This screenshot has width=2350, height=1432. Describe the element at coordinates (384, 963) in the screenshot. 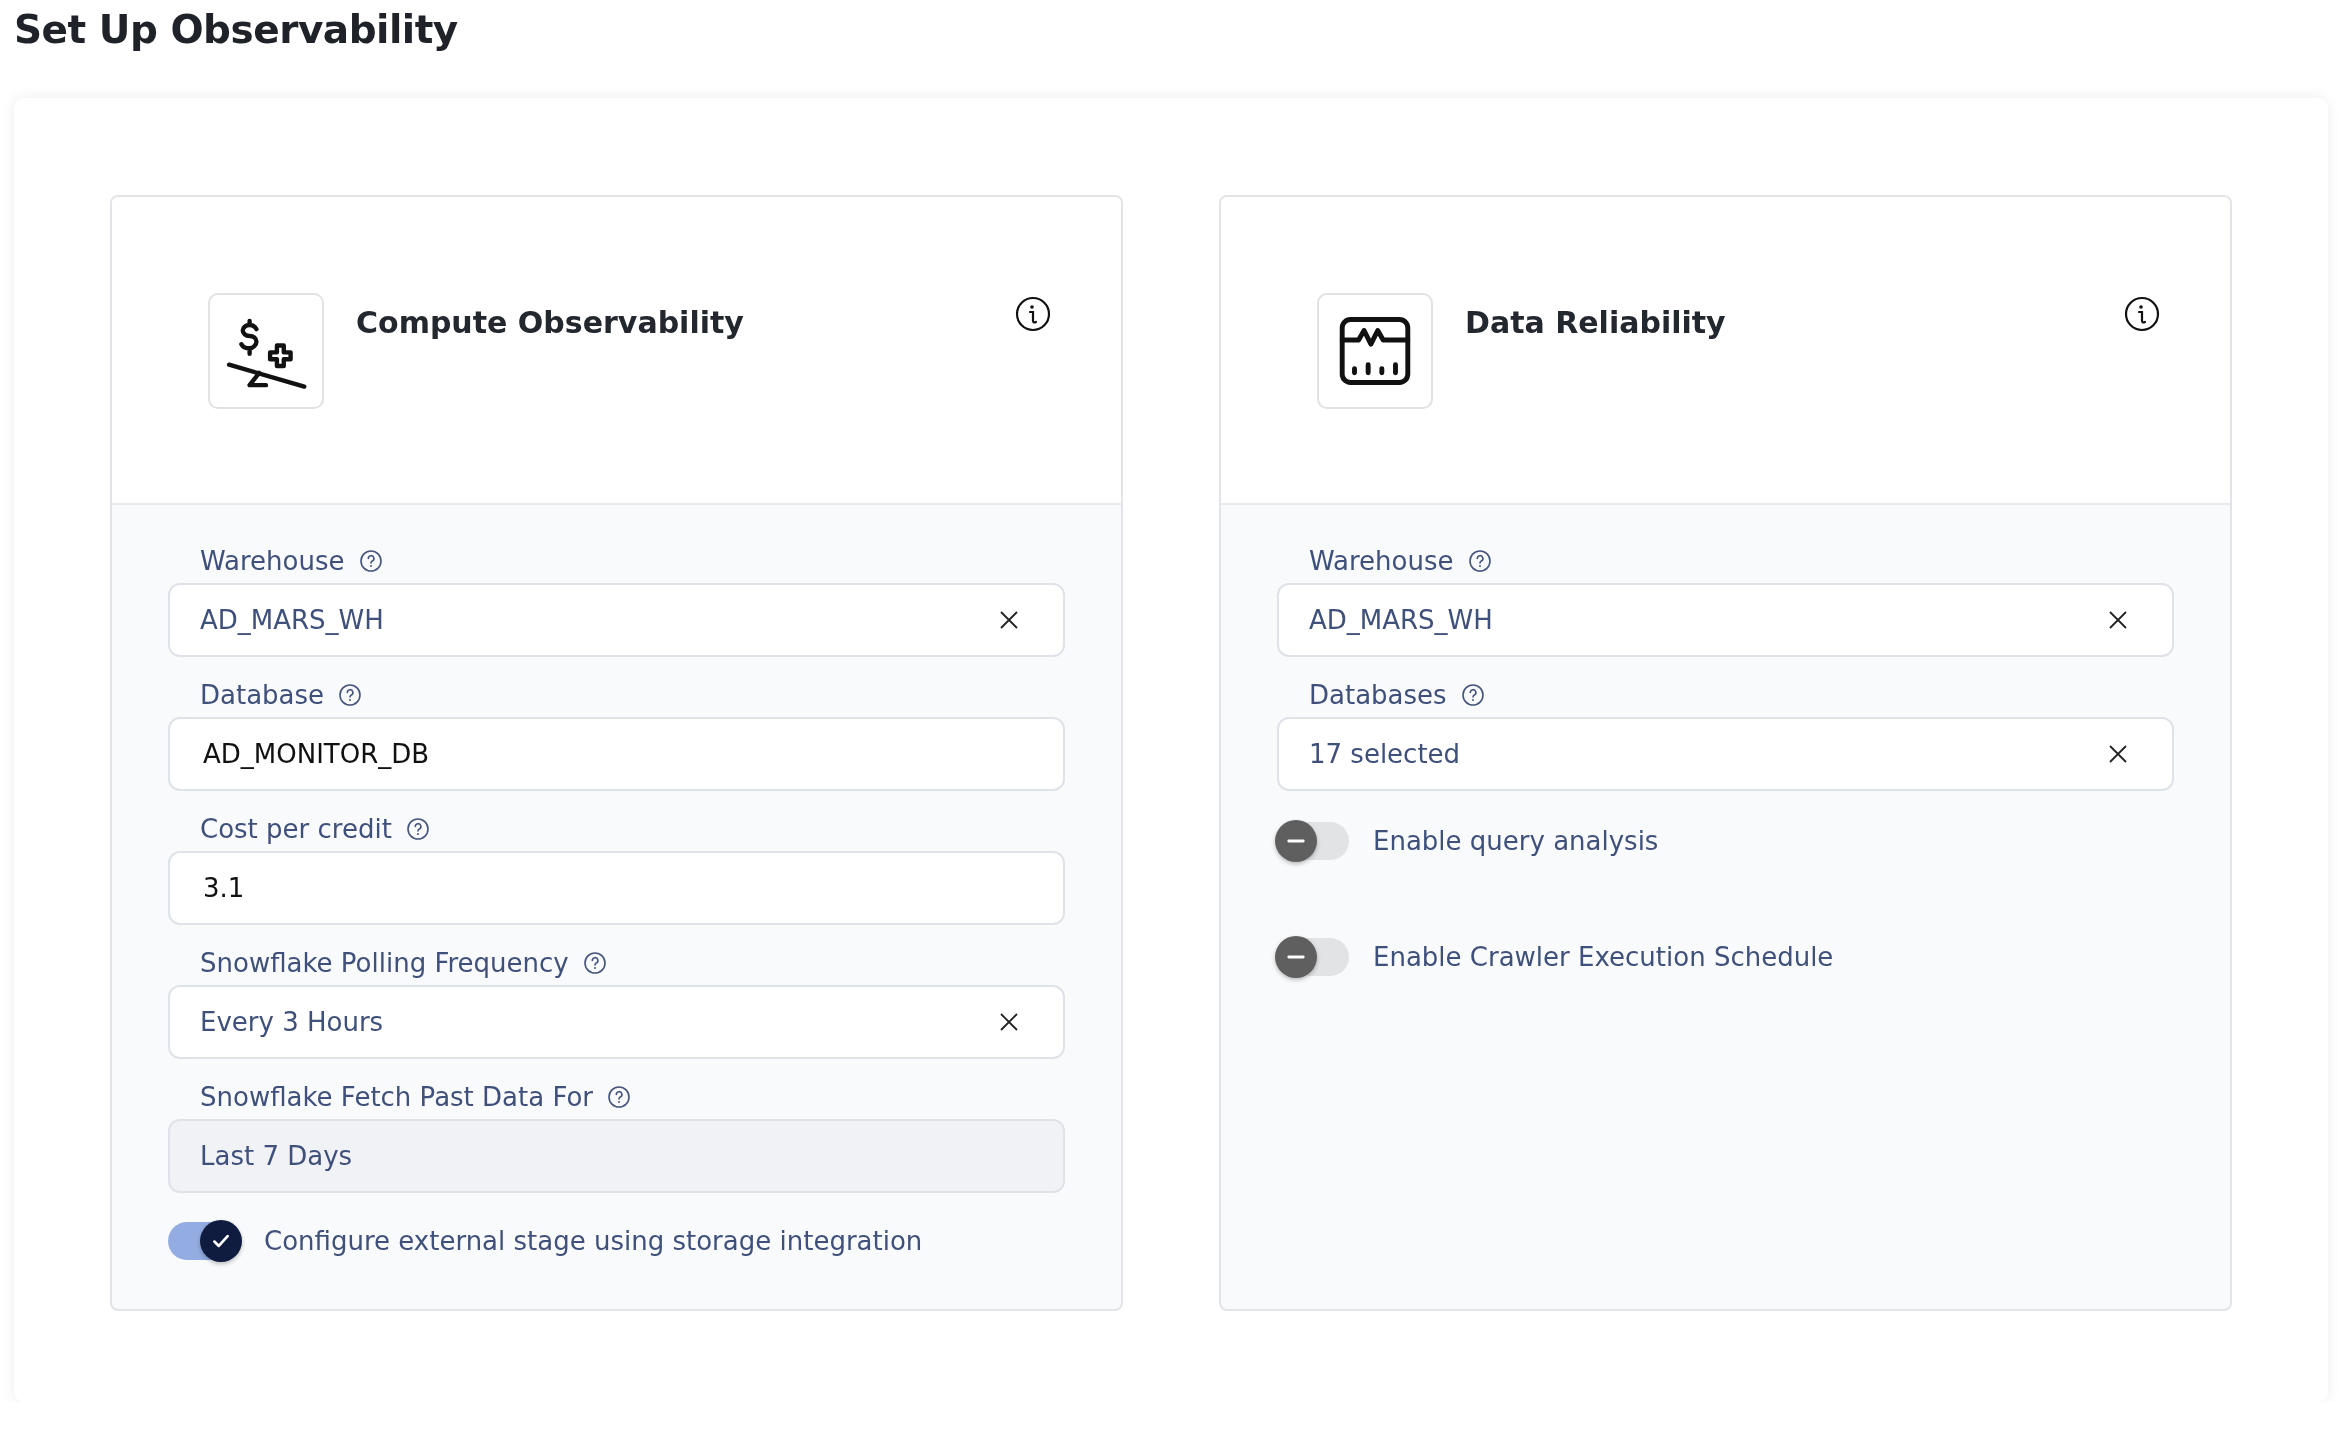

I see `field-label: Snowflake Polling Frequency` at that location.